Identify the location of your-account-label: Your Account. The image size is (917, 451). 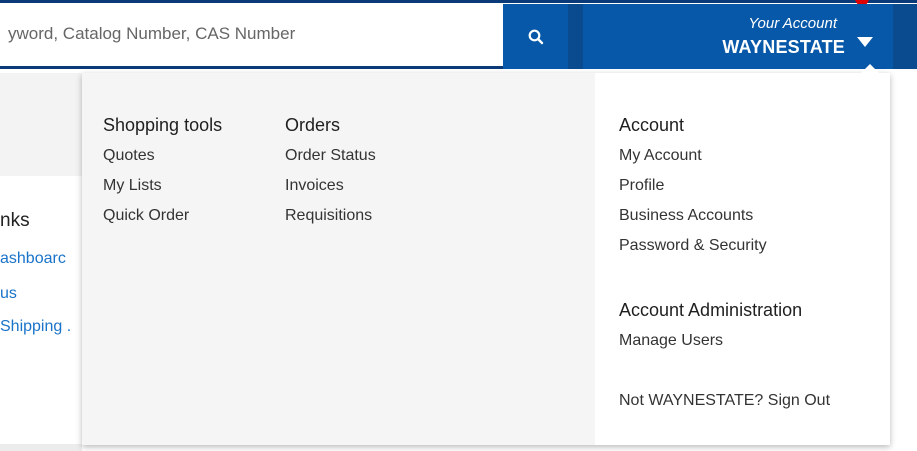
(792, 23).